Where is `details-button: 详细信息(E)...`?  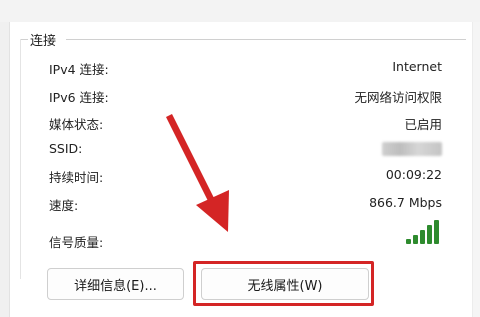
details-button: 详细信息(E)... is located at coordinates (115, 284).